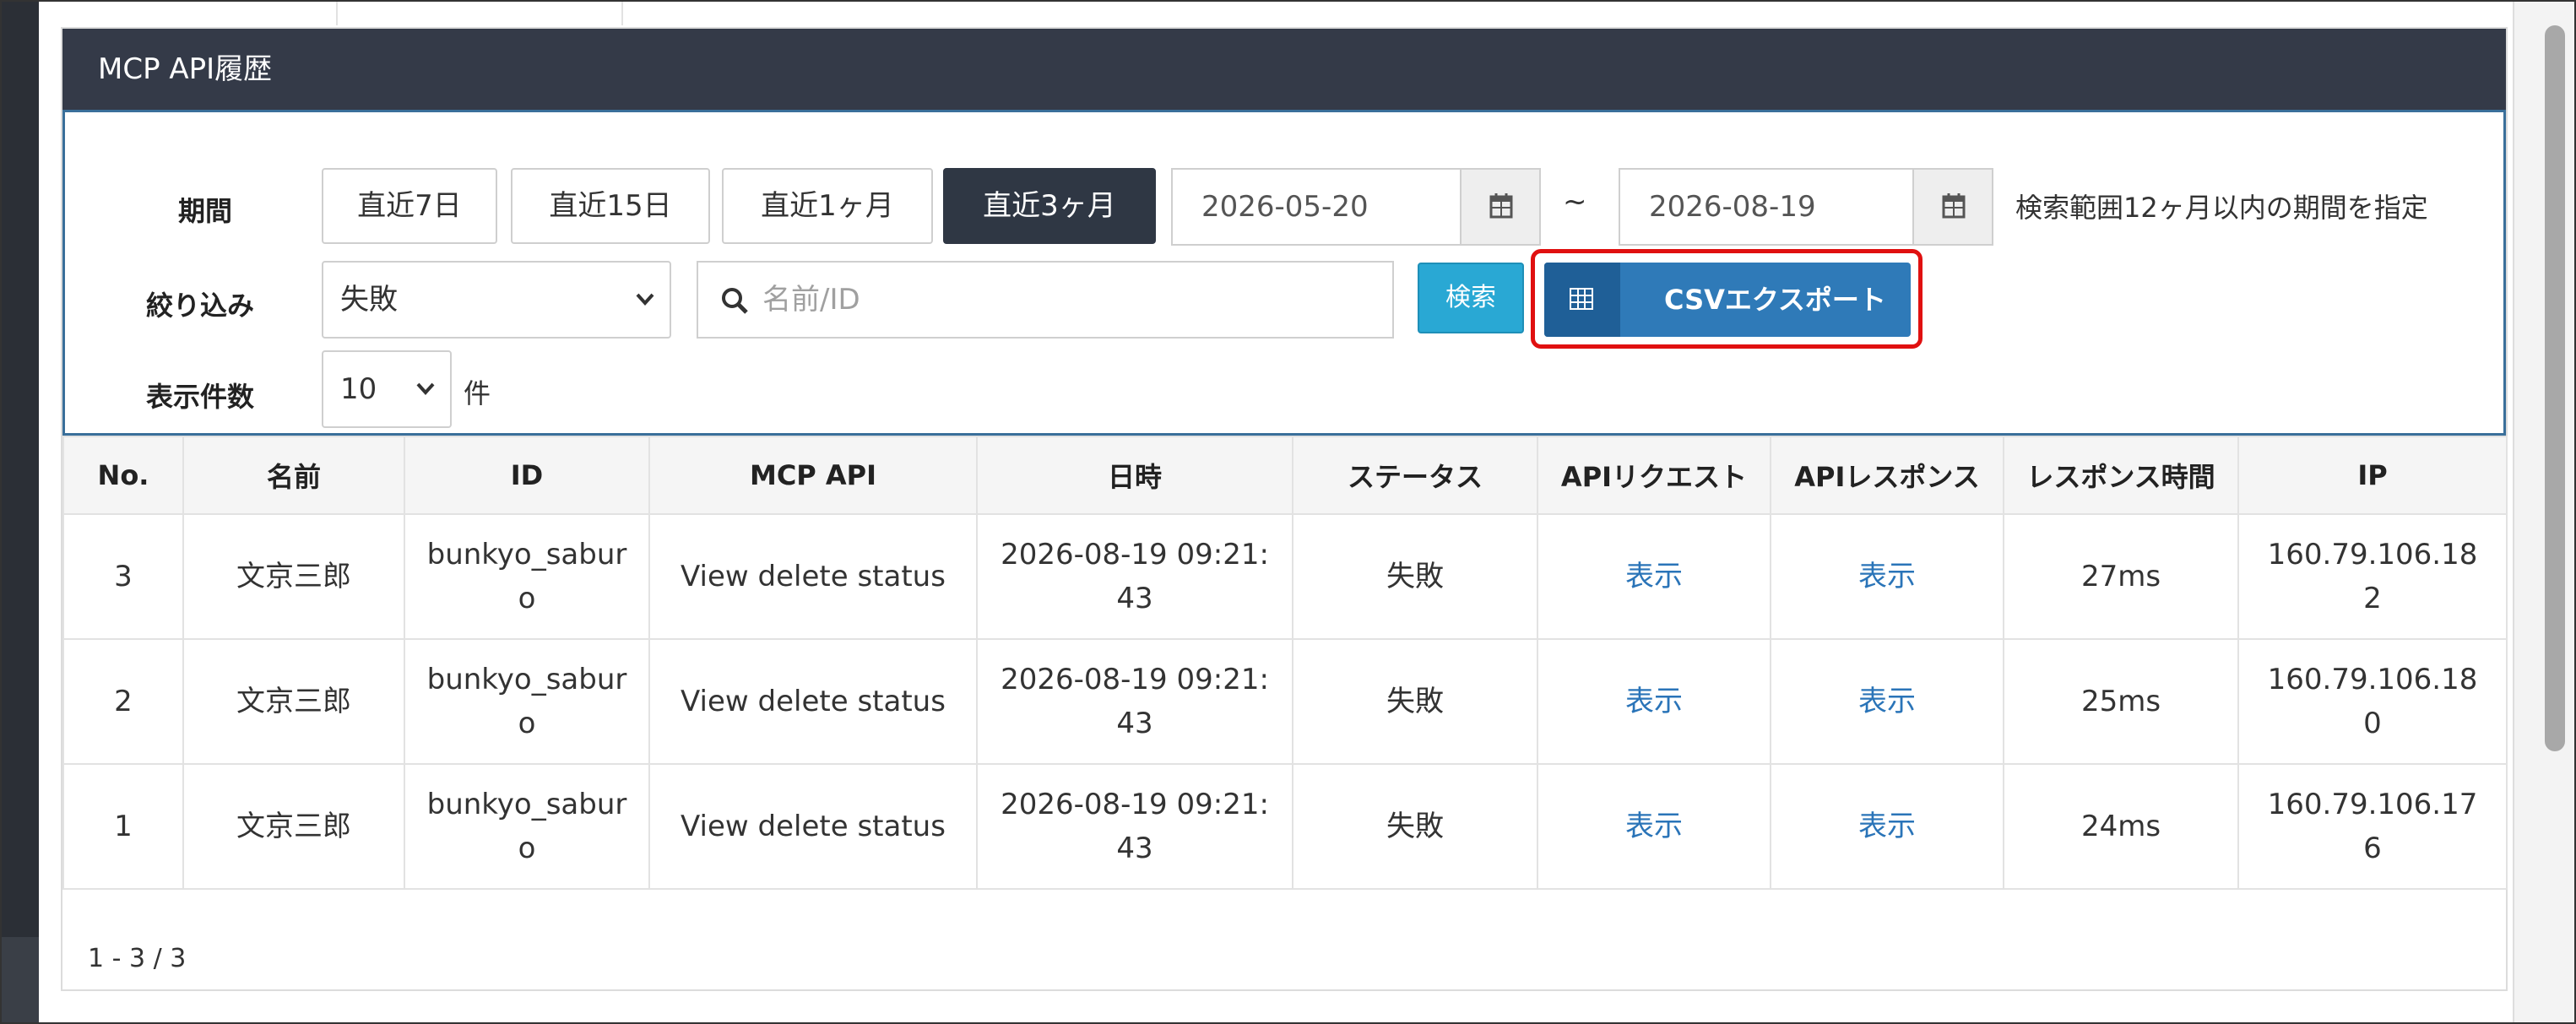 The height and width of the screenshot is (1024, 2576). Describe the element at coordinates (828, 206) in the screenshot. I see `period-1month-button: 直近1ヶ月` at that location.